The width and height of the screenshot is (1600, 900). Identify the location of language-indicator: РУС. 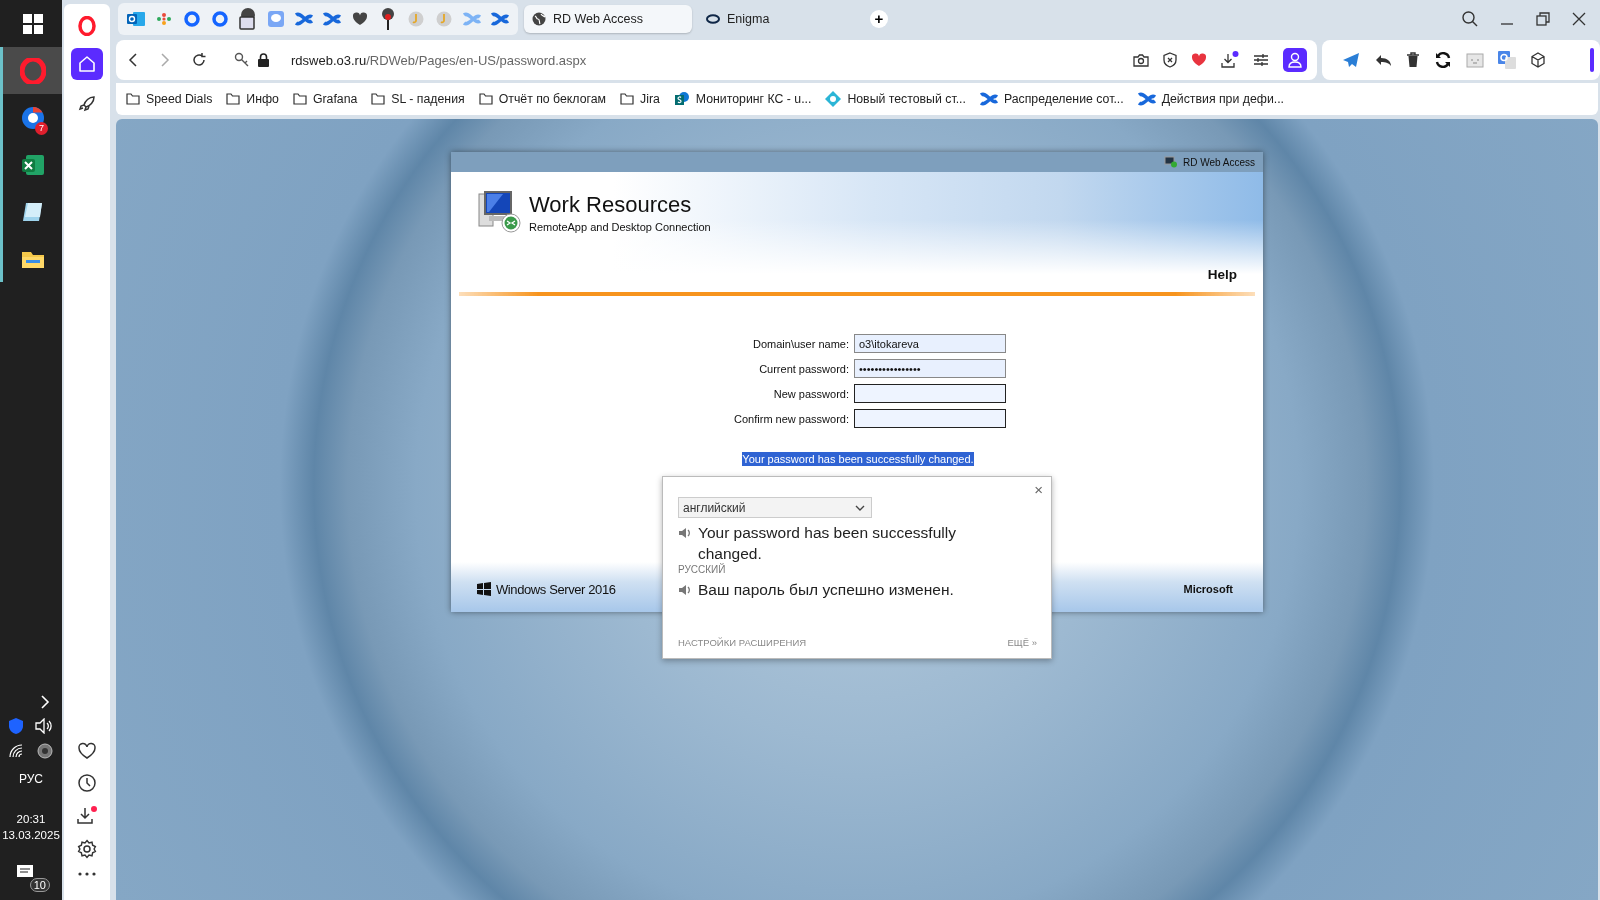
(31, 779).